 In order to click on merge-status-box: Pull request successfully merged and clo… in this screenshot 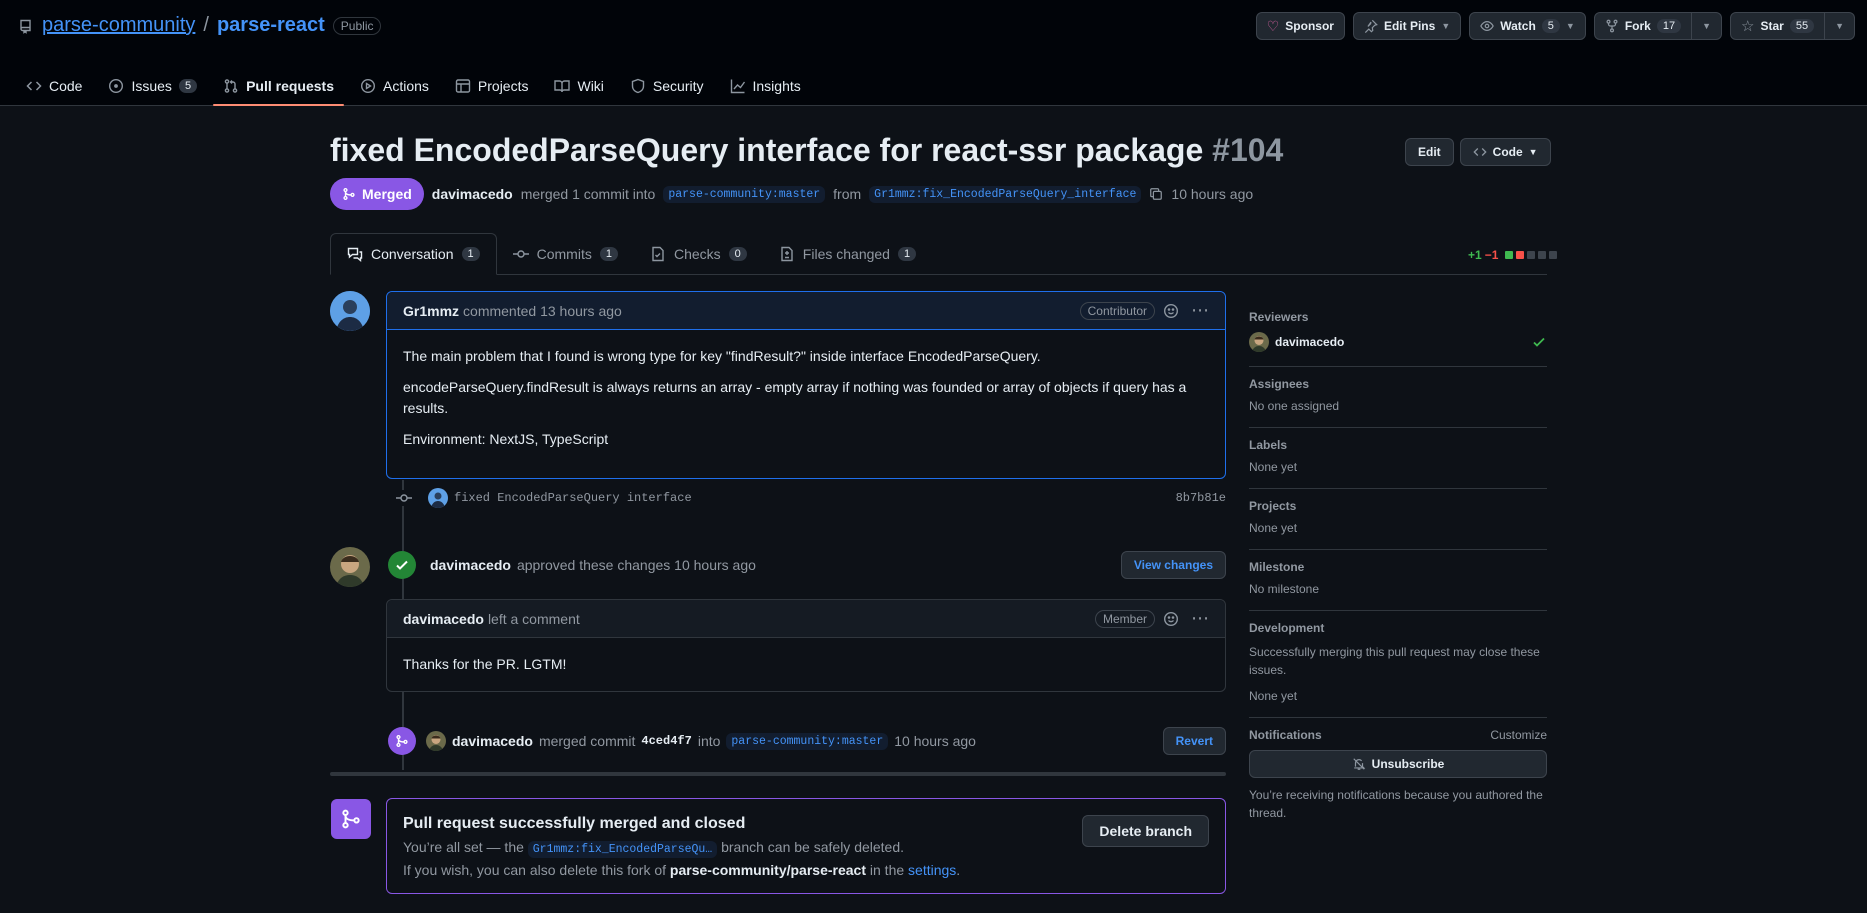, I will do `click(806, 846)`.